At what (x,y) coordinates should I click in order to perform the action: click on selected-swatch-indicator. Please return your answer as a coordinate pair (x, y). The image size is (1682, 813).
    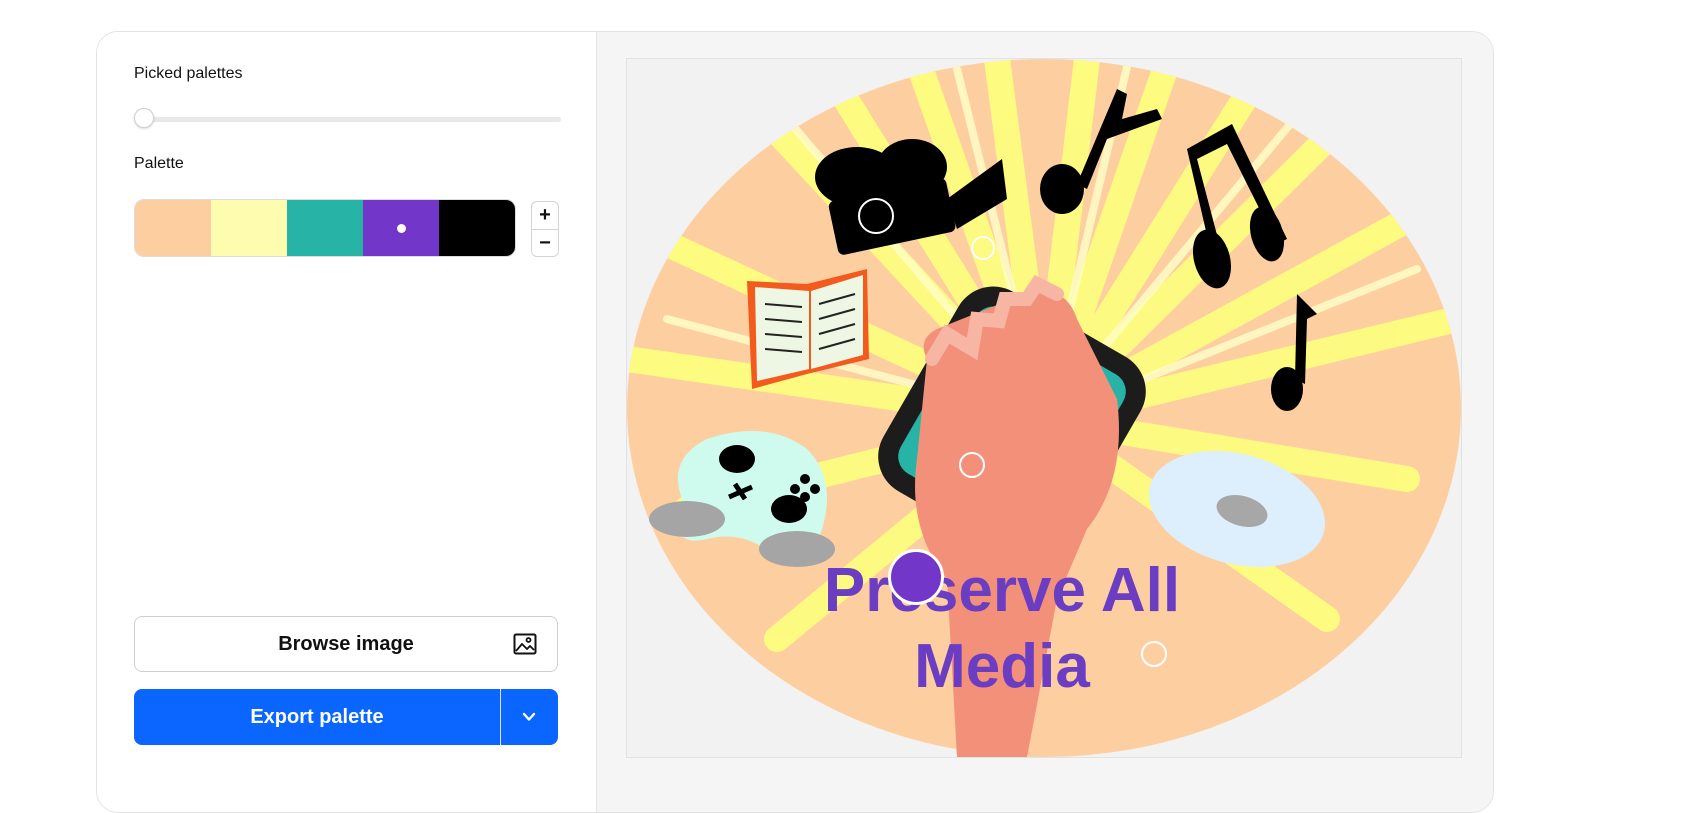
    Looking at the image, I should click on (401, 228).